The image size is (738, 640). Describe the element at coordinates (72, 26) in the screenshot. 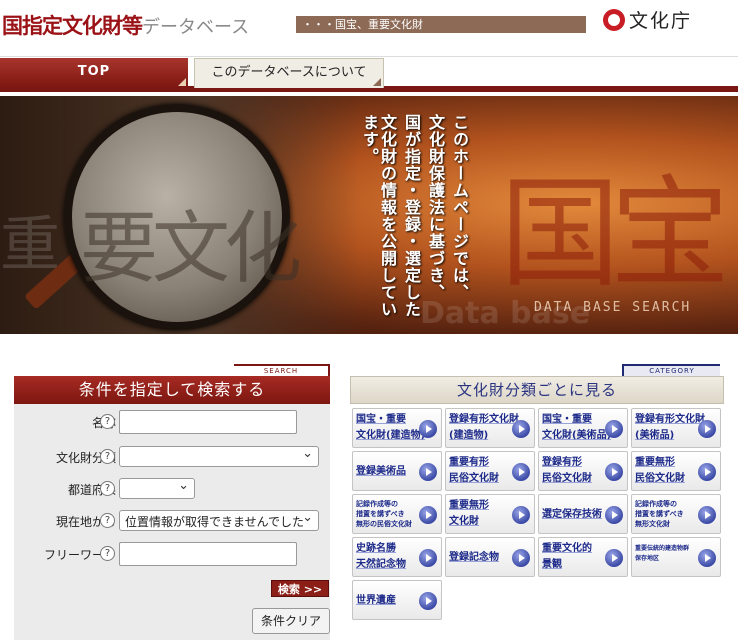

I see `site-title-main: 国指定文化財等` at that location.